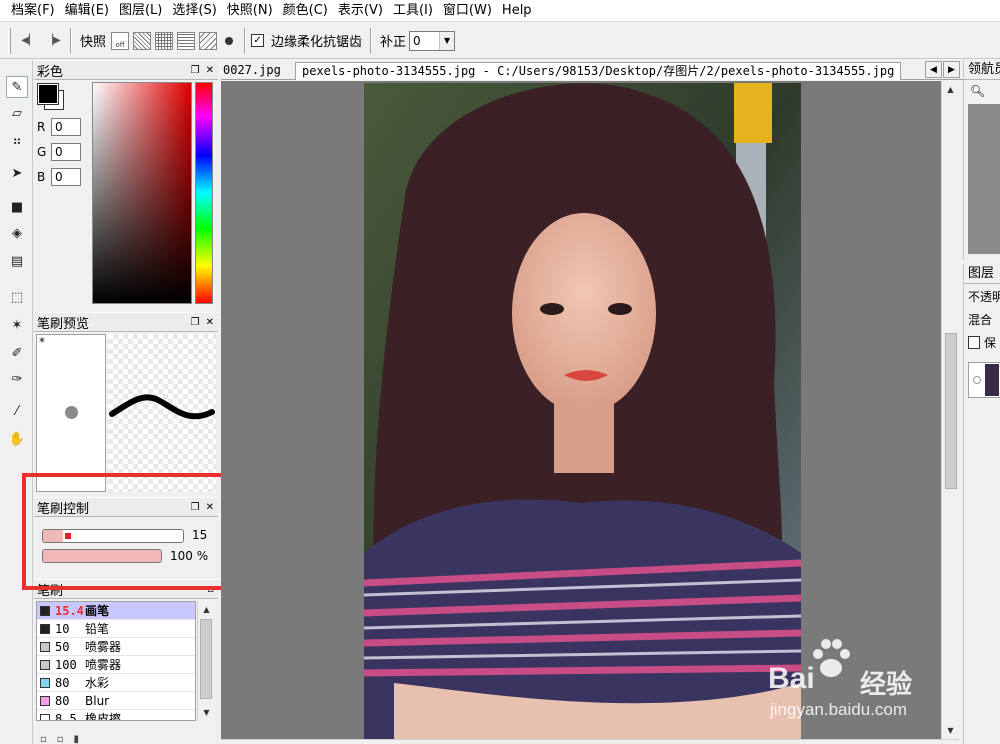 This screenshot has height=744, width=1000. Describe the element at coordinates (142, 193) in the screenshot. I see `saturation-value-picker` at that location.